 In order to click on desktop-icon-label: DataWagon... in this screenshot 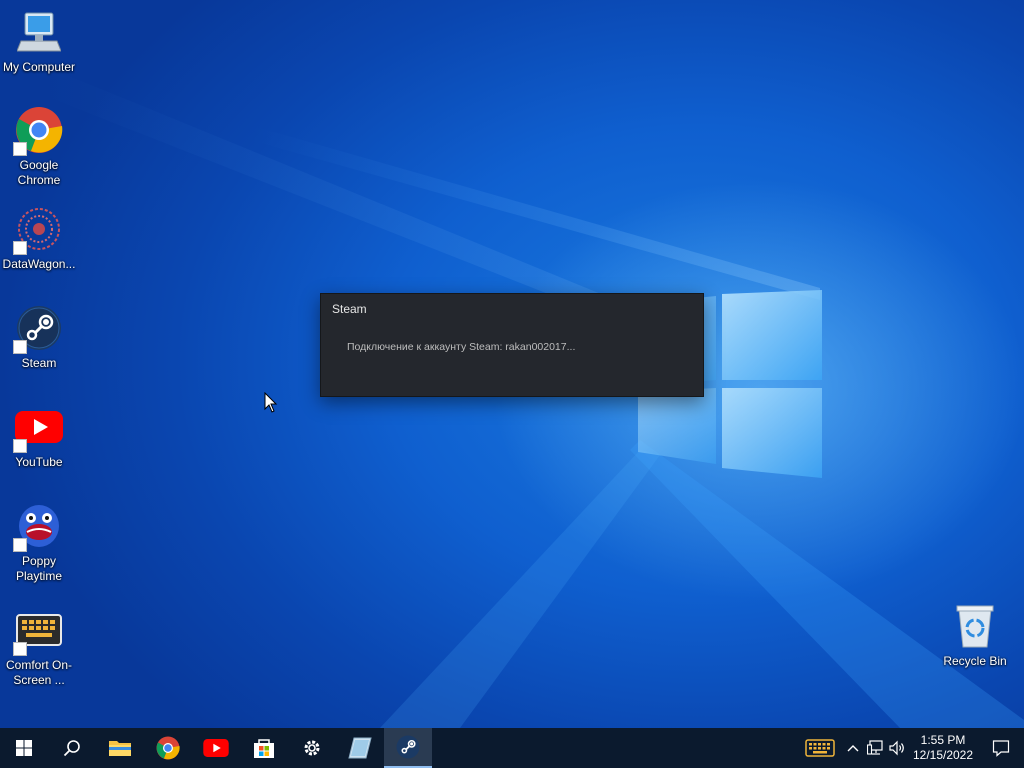, I will do `click(39, 264)`.